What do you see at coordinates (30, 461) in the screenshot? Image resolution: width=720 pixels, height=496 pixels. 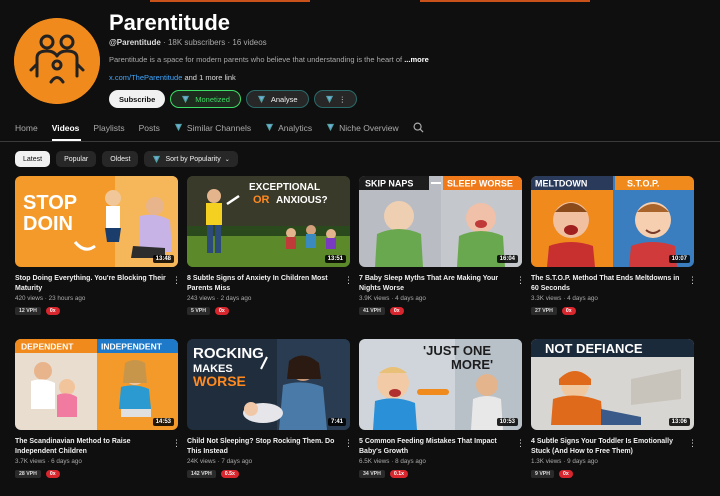 I see `view-count: 3.7K views` at bounding box center [30, 461].